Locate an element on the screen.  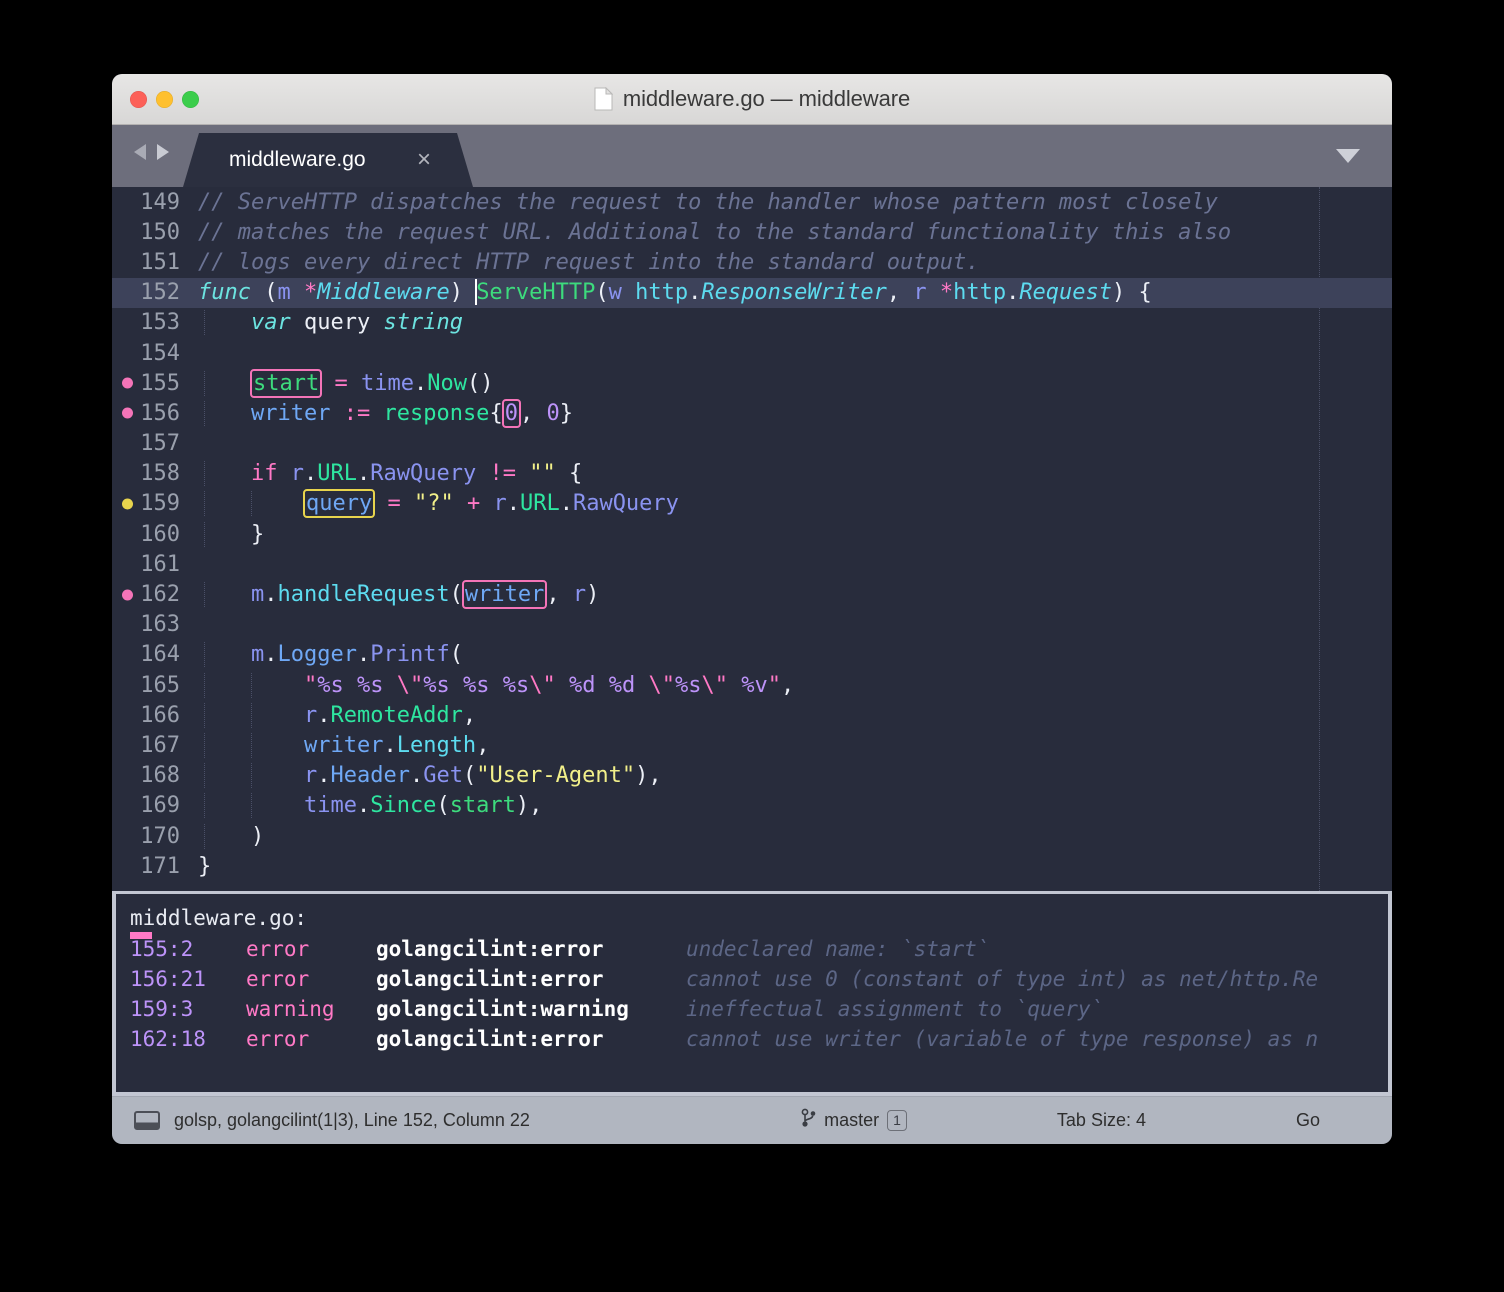
code-line: 164 m.Logger.Printf( is located at coordinates (752, 655).